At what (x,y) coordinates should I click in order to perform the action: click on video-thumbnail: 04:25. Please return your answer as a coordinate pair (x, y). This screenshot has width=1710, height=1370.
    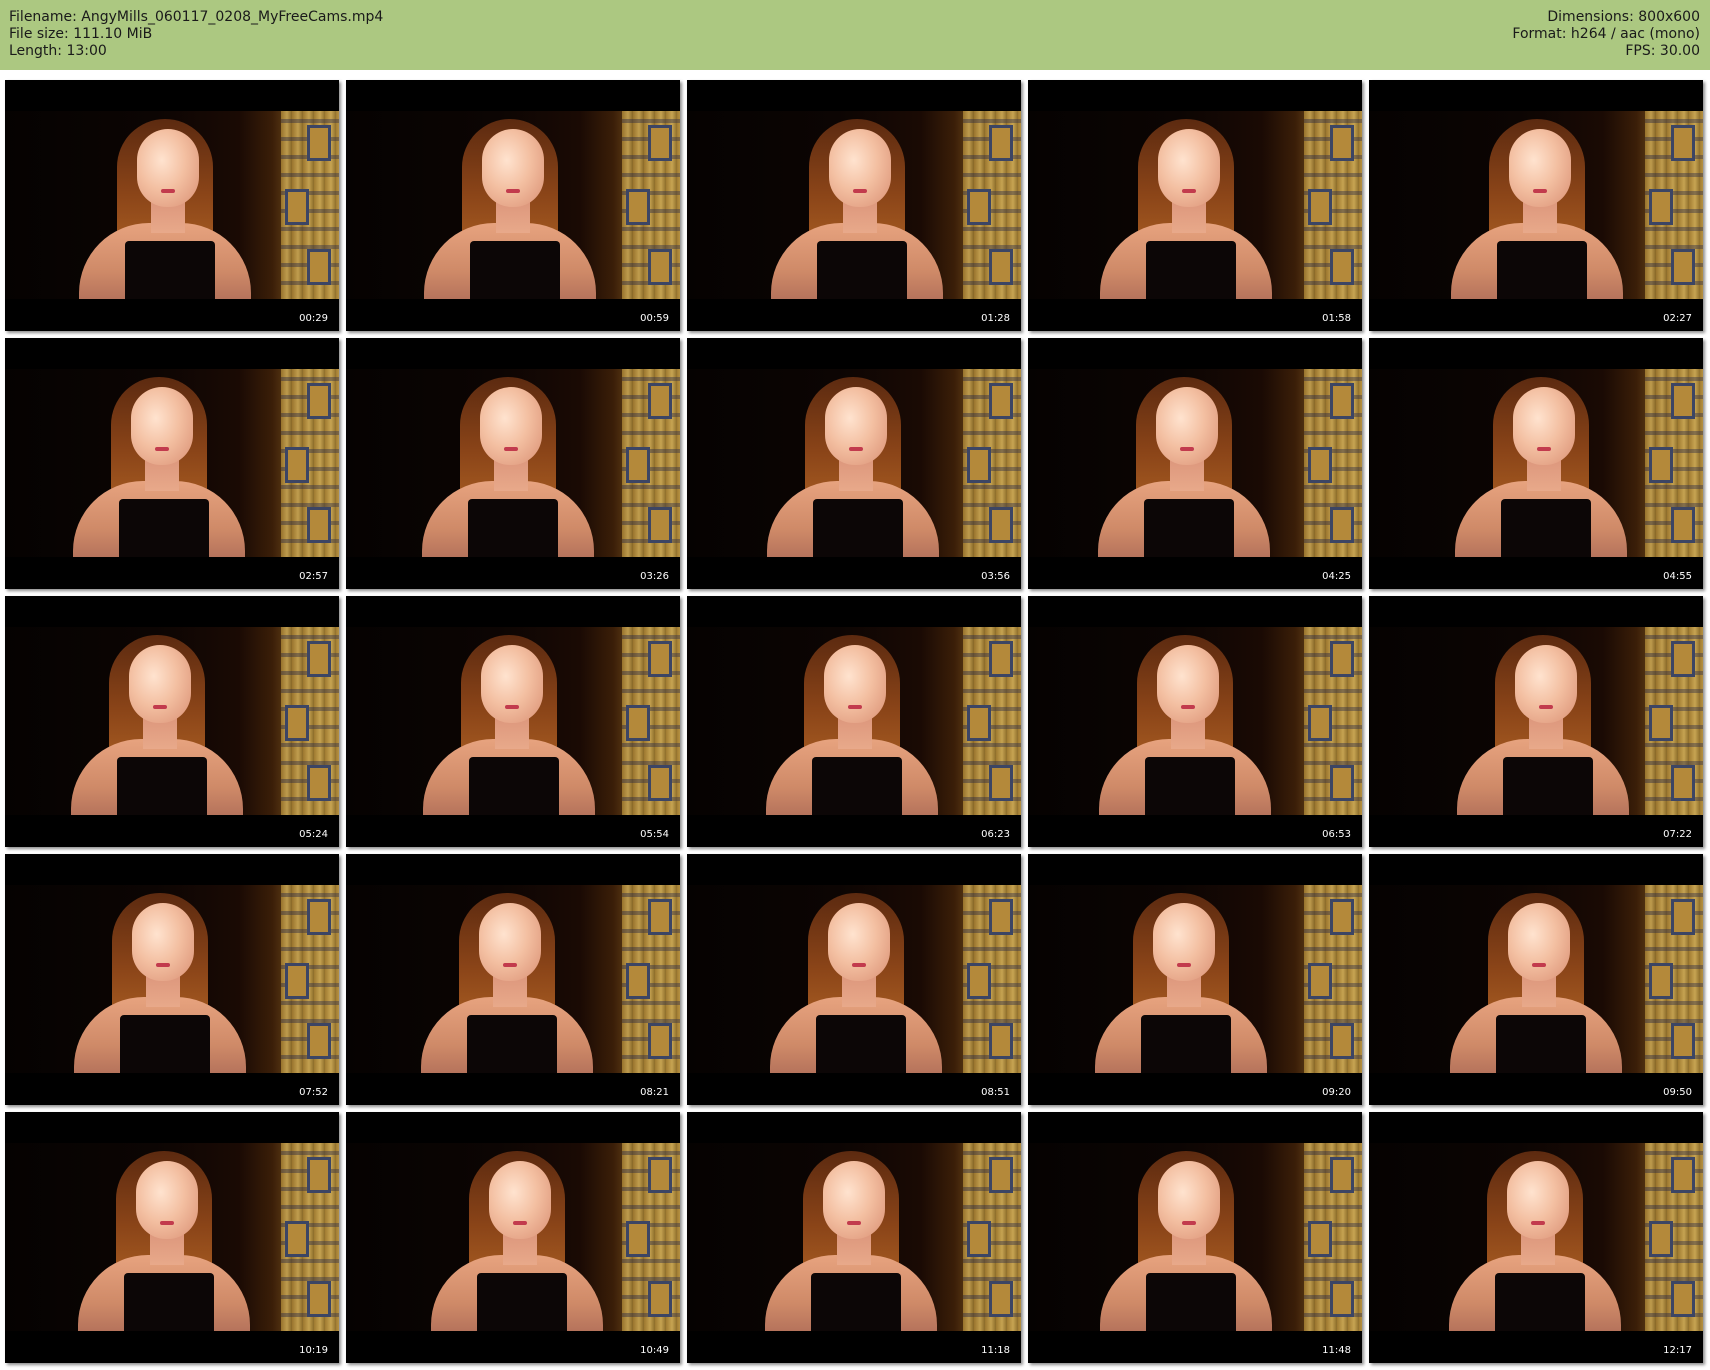
    Looking at the image, I should click on (1195, 463).